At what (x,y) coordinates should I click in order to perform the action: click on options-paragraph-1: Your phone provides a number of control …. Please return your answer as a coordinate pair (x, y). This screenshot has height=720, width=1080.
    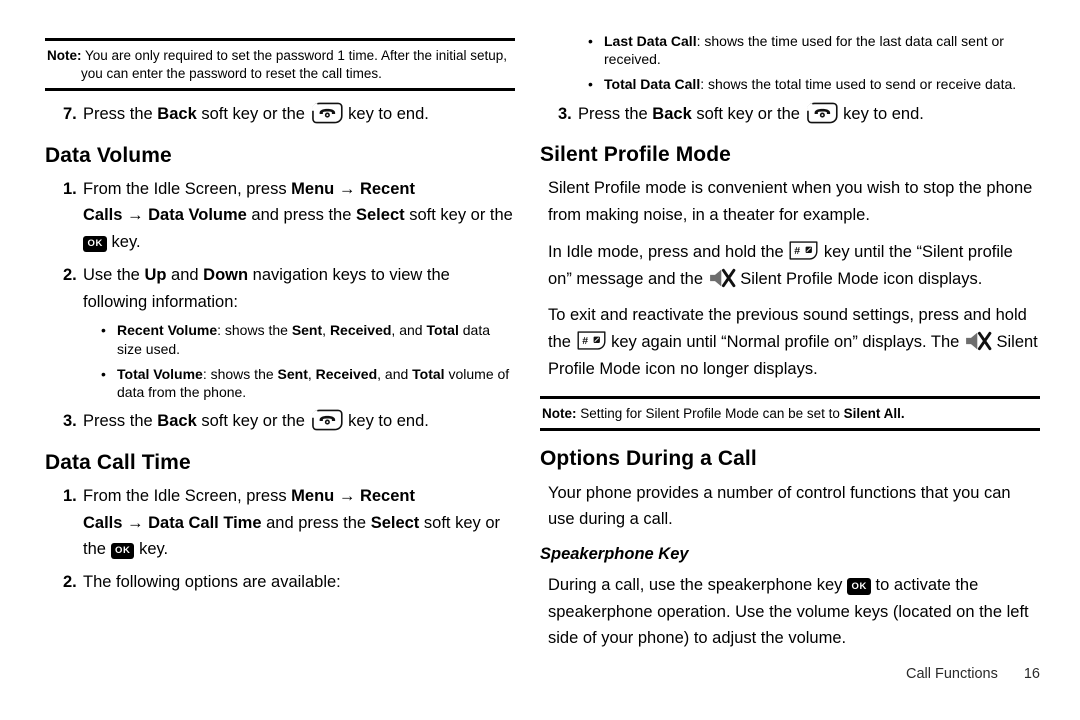
    Looking at the image, I should click on (779, 506).